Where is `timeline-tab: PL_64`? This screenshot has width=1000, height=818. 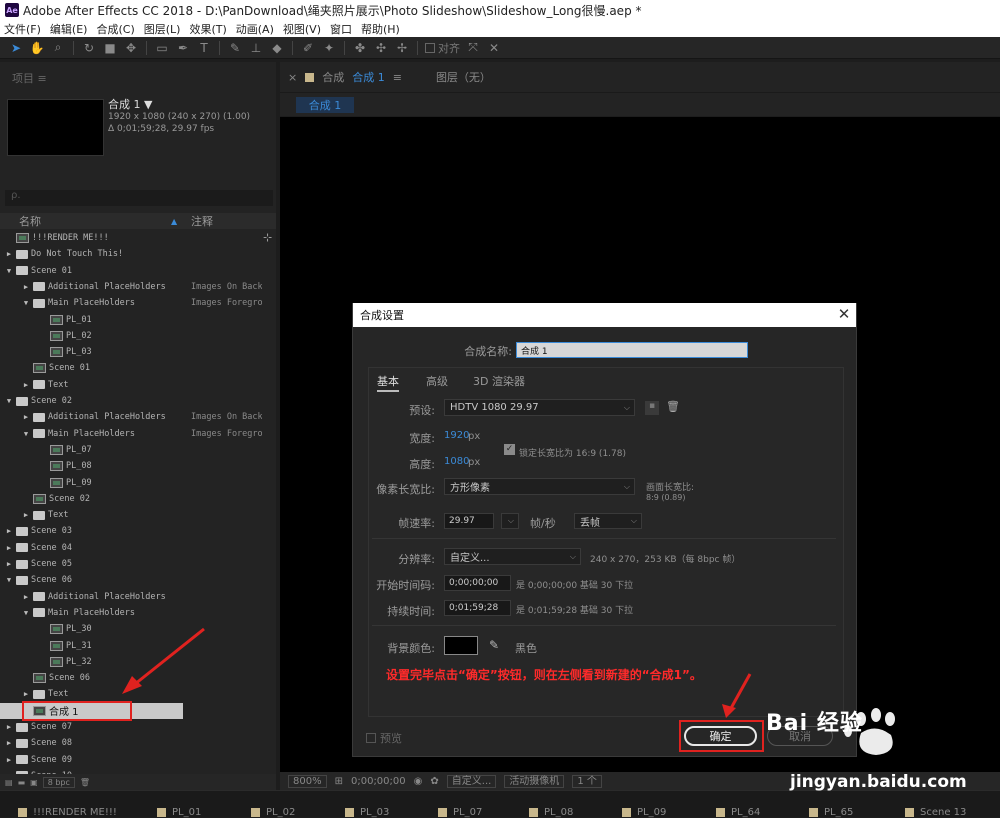 timeline-tab: PL_64 is located at coordinates (738, 812).